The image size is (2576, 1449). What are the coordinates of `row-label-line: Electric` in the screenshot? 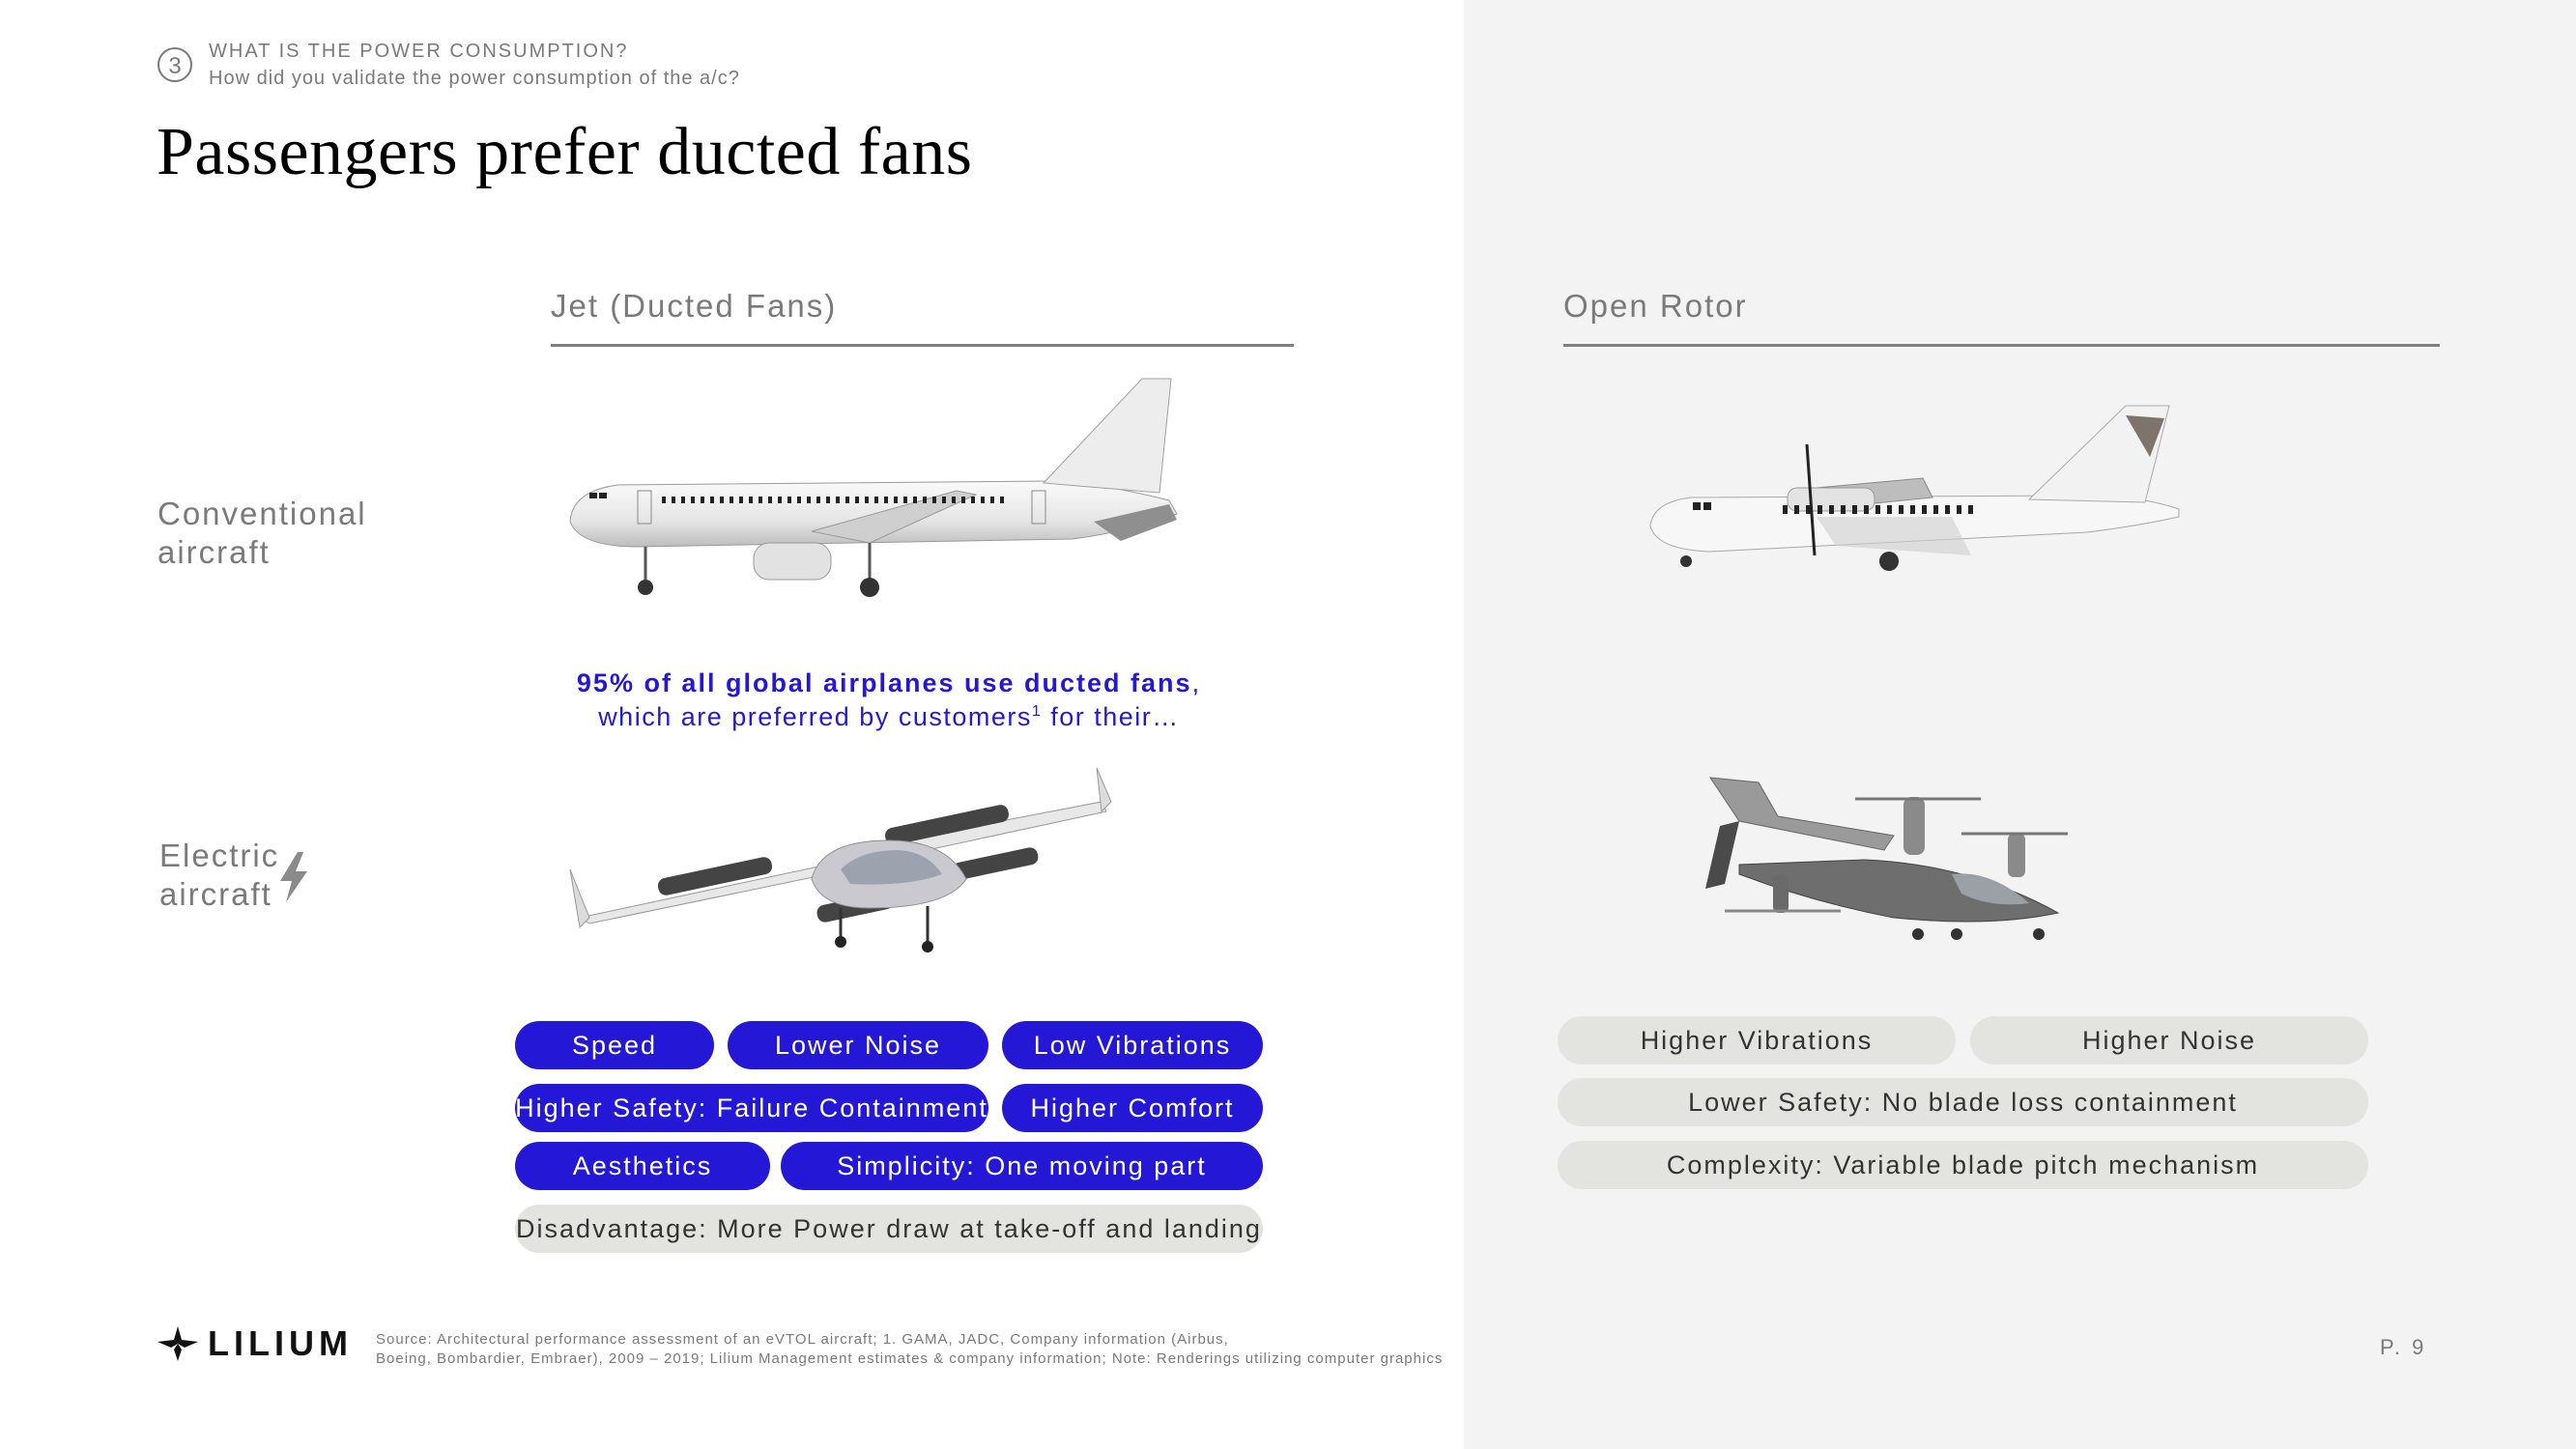 It's located at (220, 855).